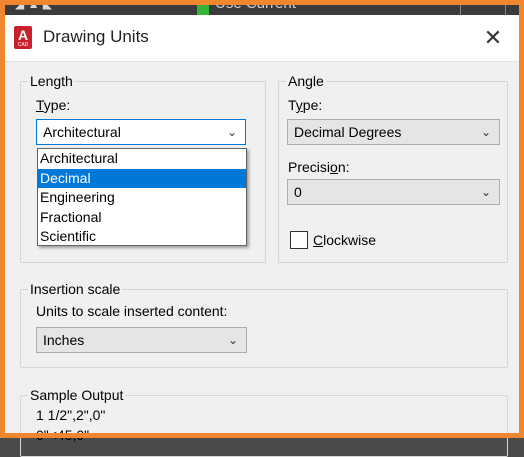 The height and width of the screenshot is (457, 524). What do you see at coordinates (262, 38) in the screenshot?
I see `dialog-titlebar: A CAD Drawing Units ✕` at bounding box center [262, 38].